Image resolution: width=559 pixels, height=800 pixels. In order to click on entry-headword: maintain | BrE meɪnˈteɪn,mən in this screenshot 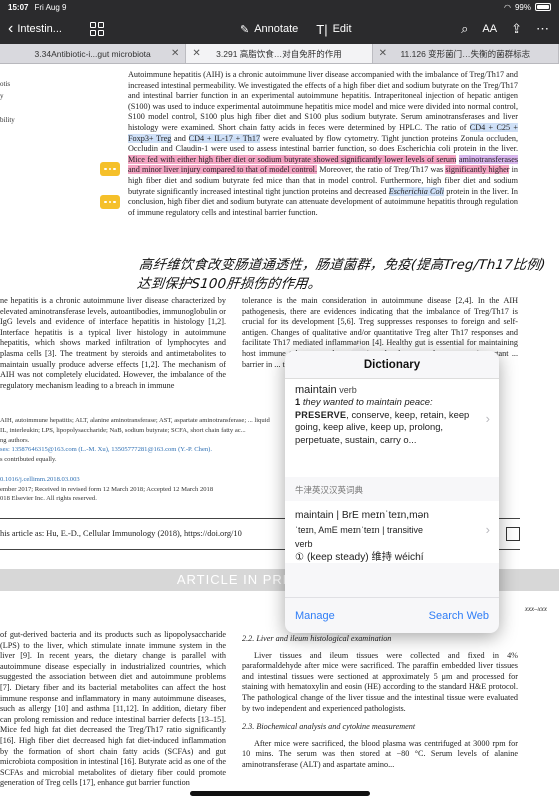, I will do `click(362, 515)`.